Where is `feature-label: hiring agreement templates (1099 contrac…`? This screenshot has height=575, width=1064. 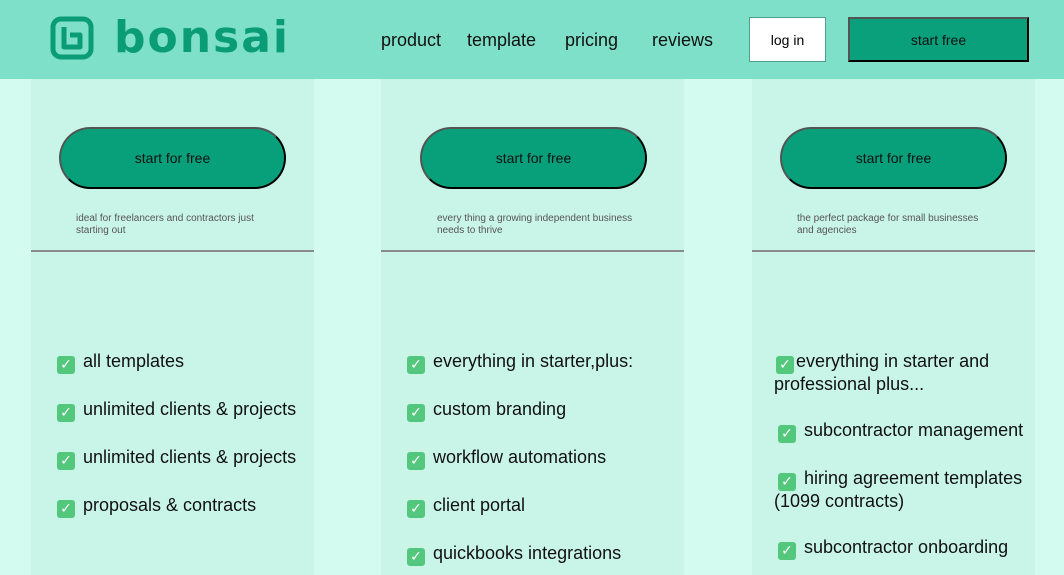
feature-label: hiring agreement templates (1099 contrac… is located at coordinates (898, 489).